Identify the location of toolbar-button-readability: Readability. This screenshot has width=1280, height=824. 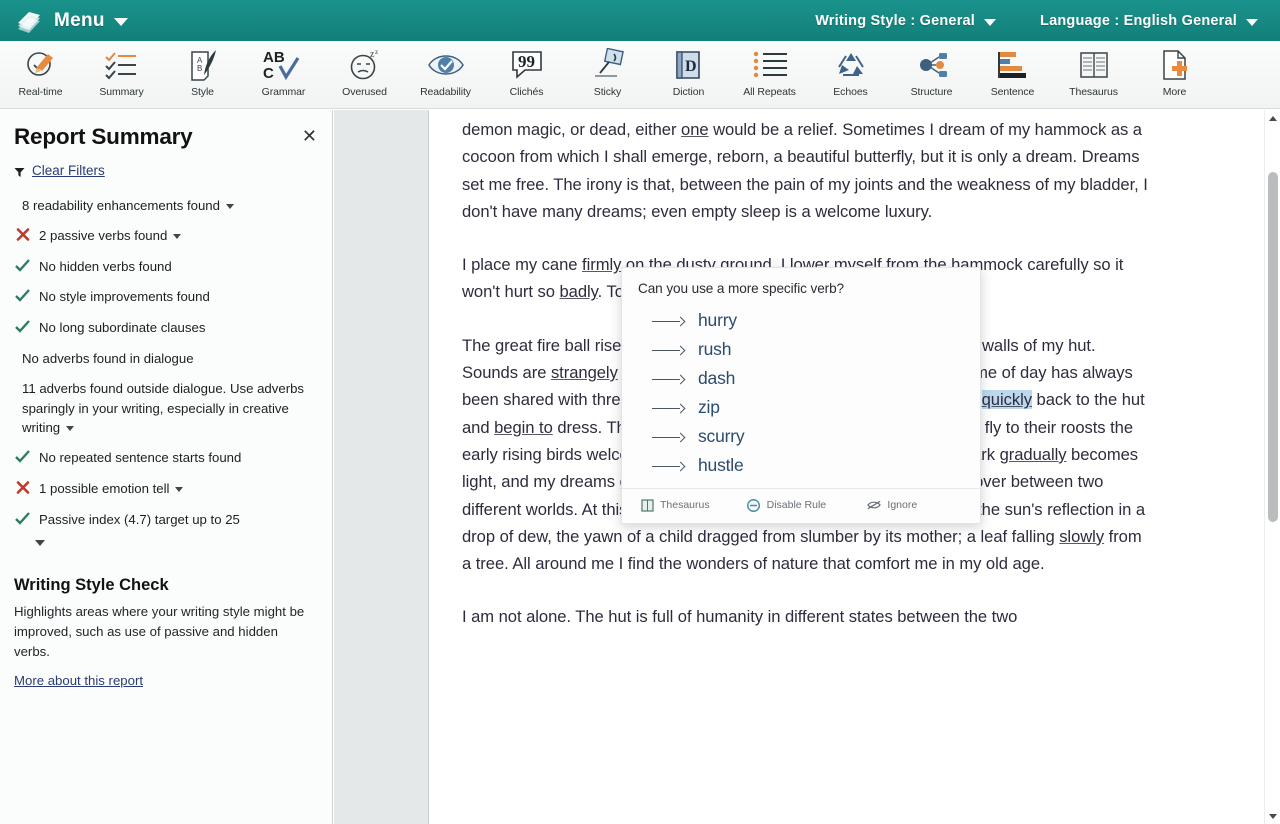
(445, 75).